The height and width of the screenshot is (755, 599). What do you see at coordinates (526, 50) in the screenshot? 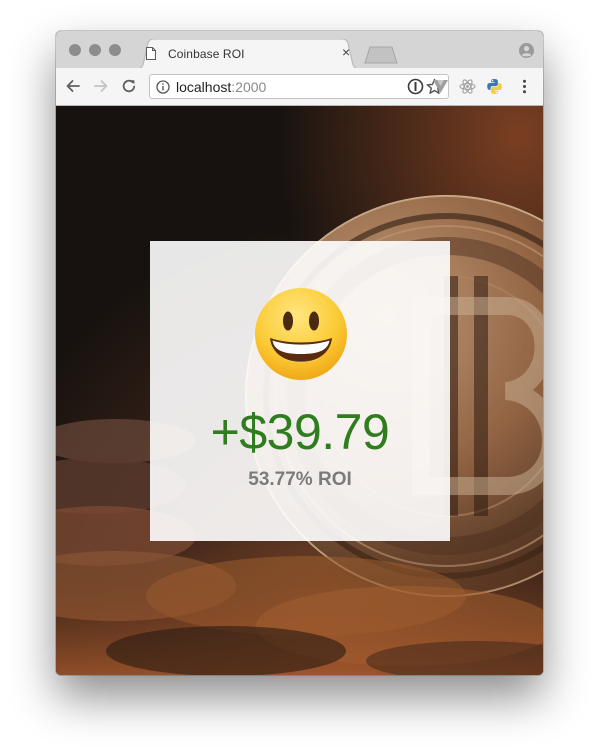
I see `profile-icon` at bounding box center [526, 50].